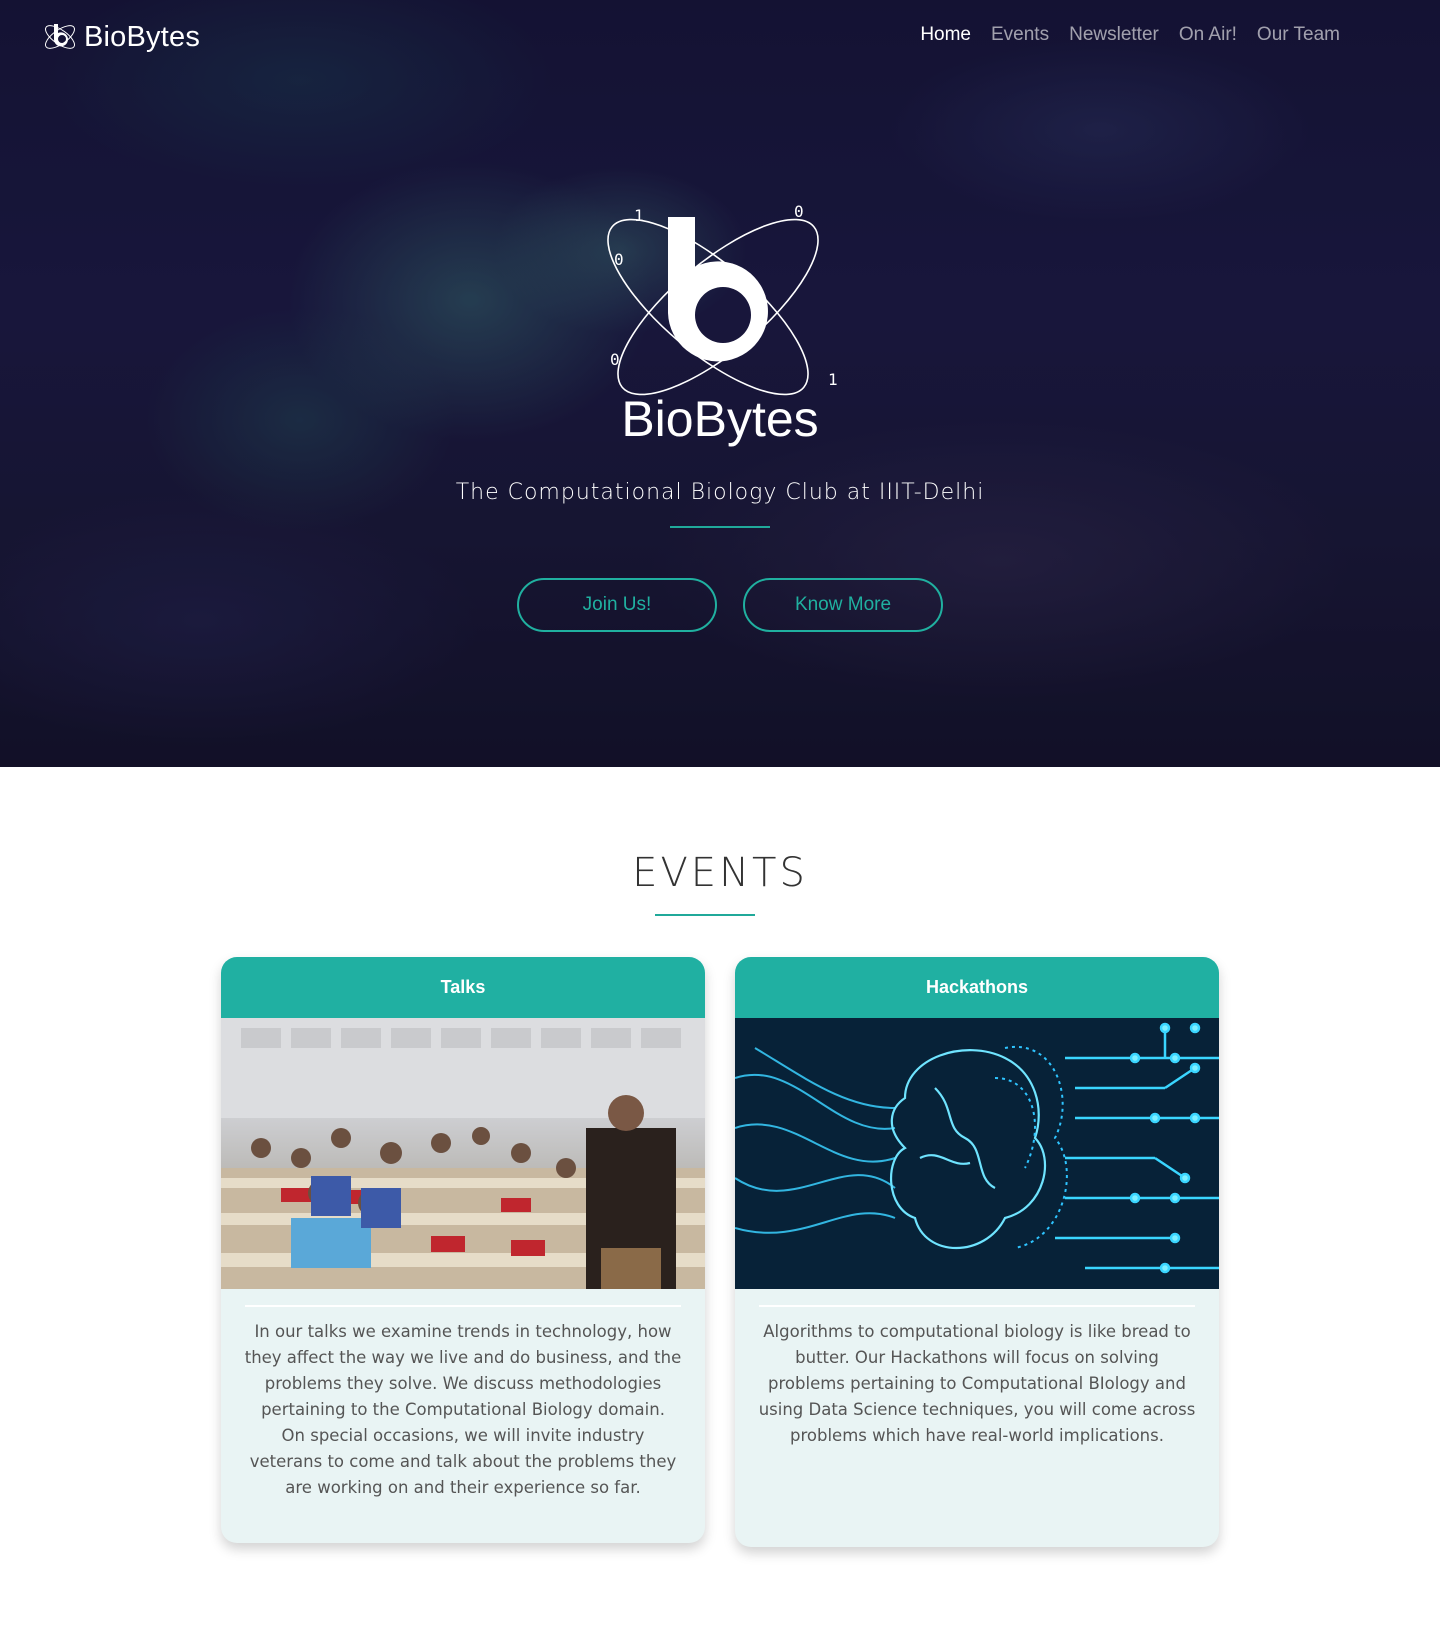  I want to click on digital-brain-circuit-image, so click(977, 1153).